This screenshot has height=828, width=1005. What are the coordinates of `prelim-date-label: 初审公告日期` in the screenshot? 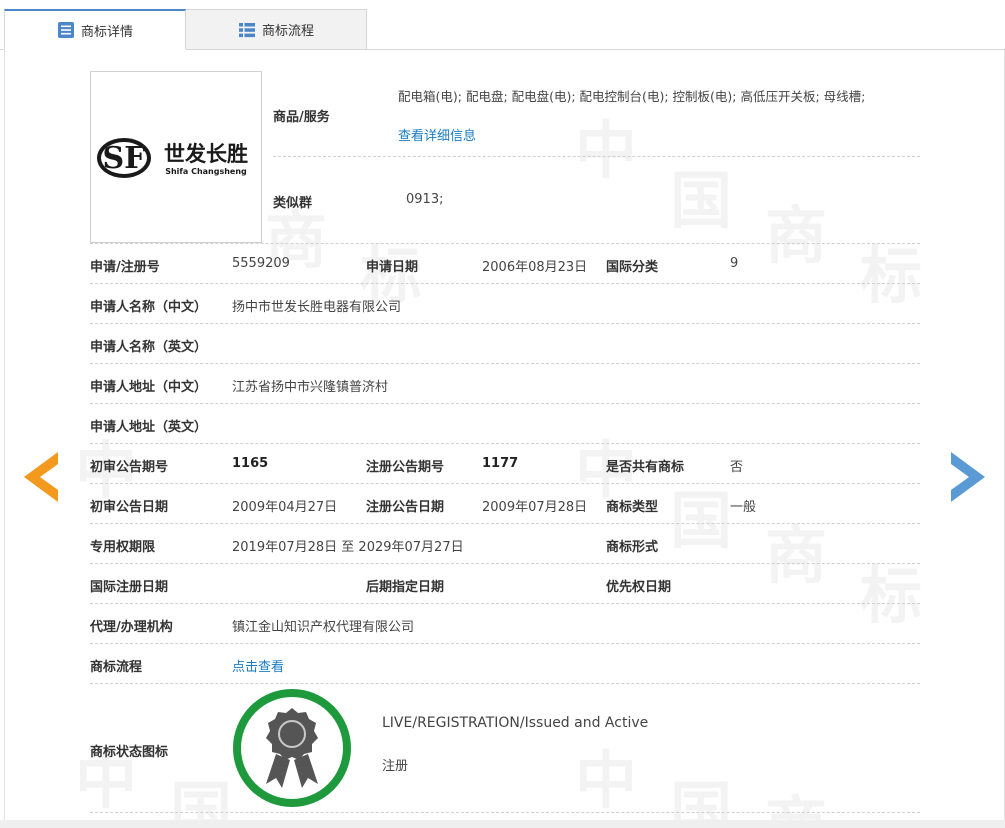 It's located at (129, 507).